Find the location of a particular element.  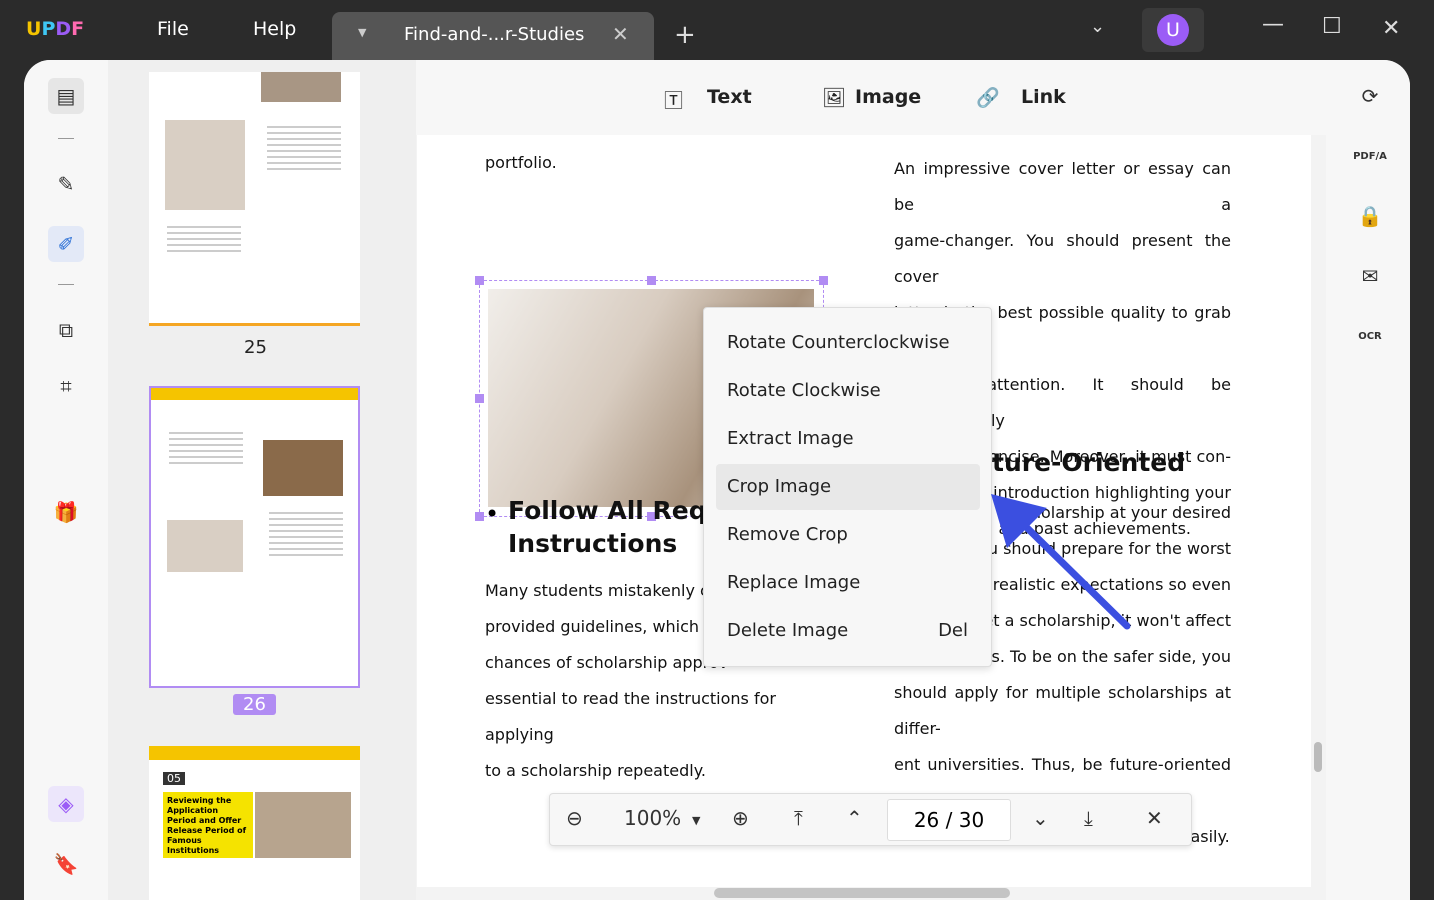

text-tool-button: Text is located at coordinates (729, 97).